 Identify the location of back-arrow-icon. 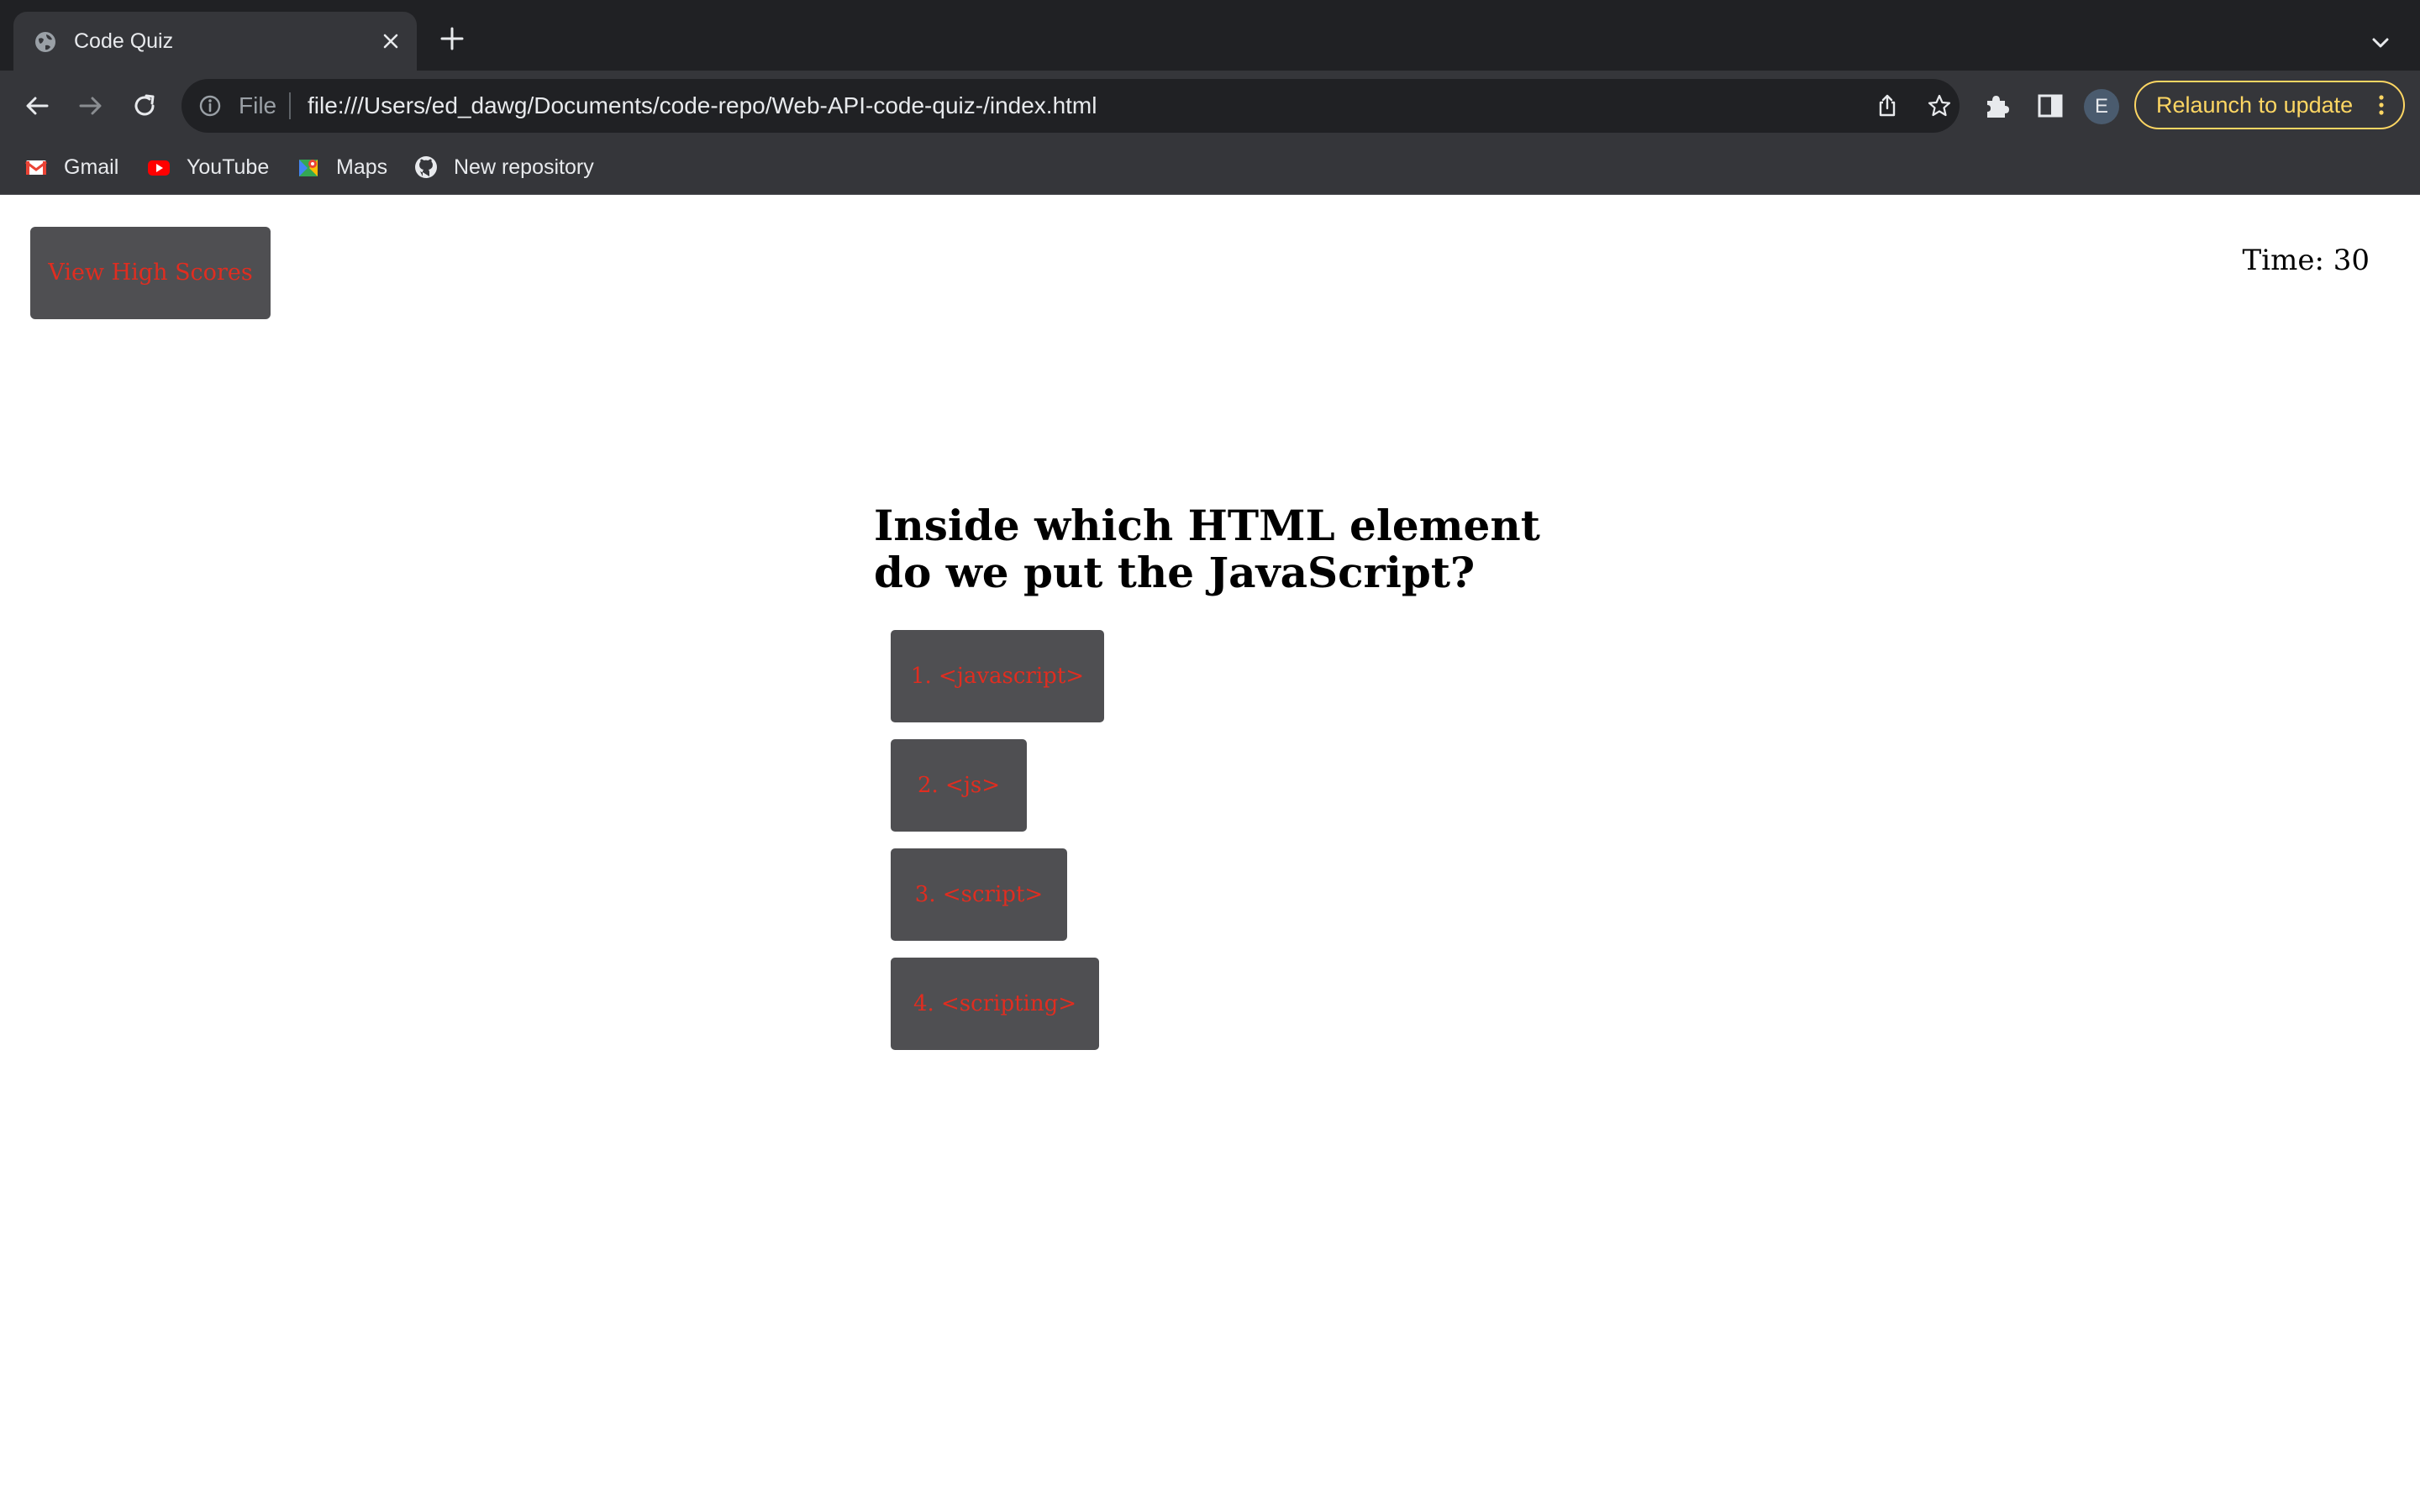
(37, 106).